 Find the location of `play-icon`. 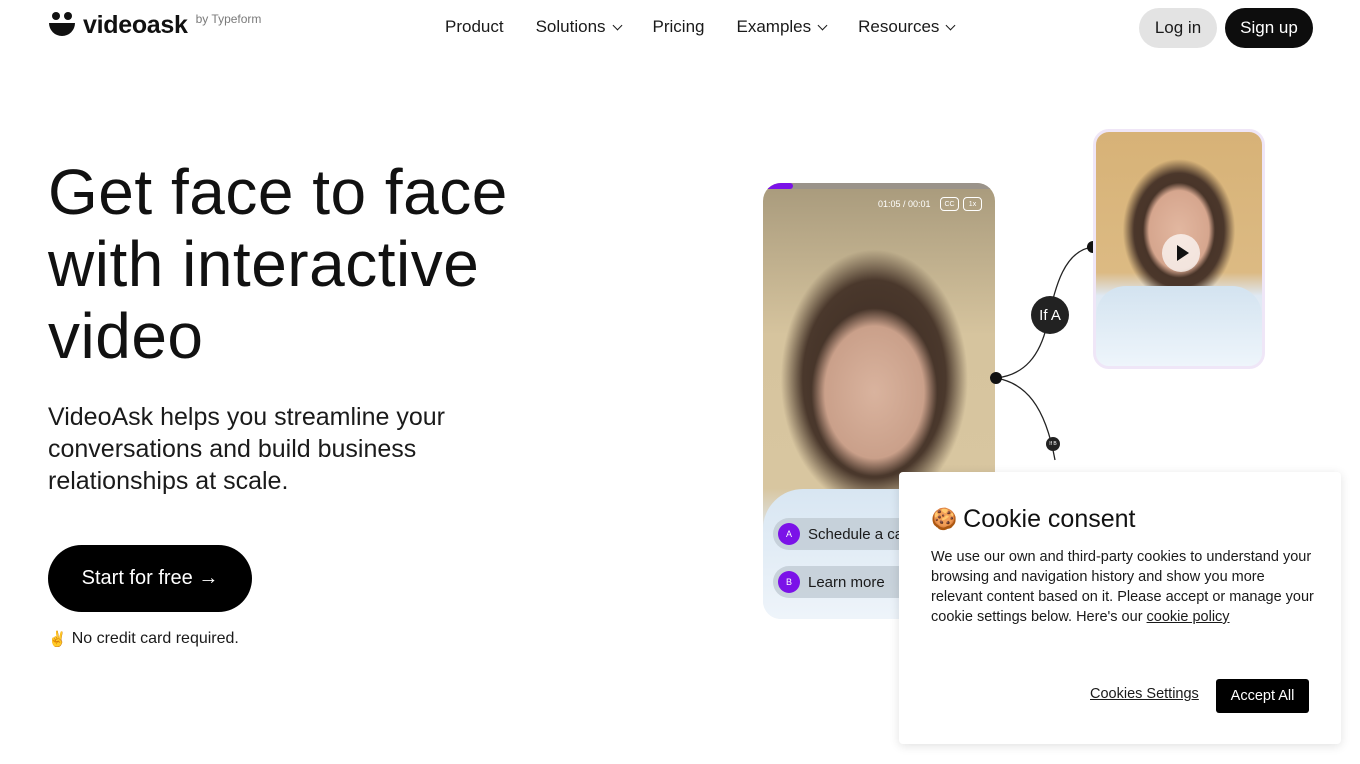

play-icon is located at coordinates (1182, 253).